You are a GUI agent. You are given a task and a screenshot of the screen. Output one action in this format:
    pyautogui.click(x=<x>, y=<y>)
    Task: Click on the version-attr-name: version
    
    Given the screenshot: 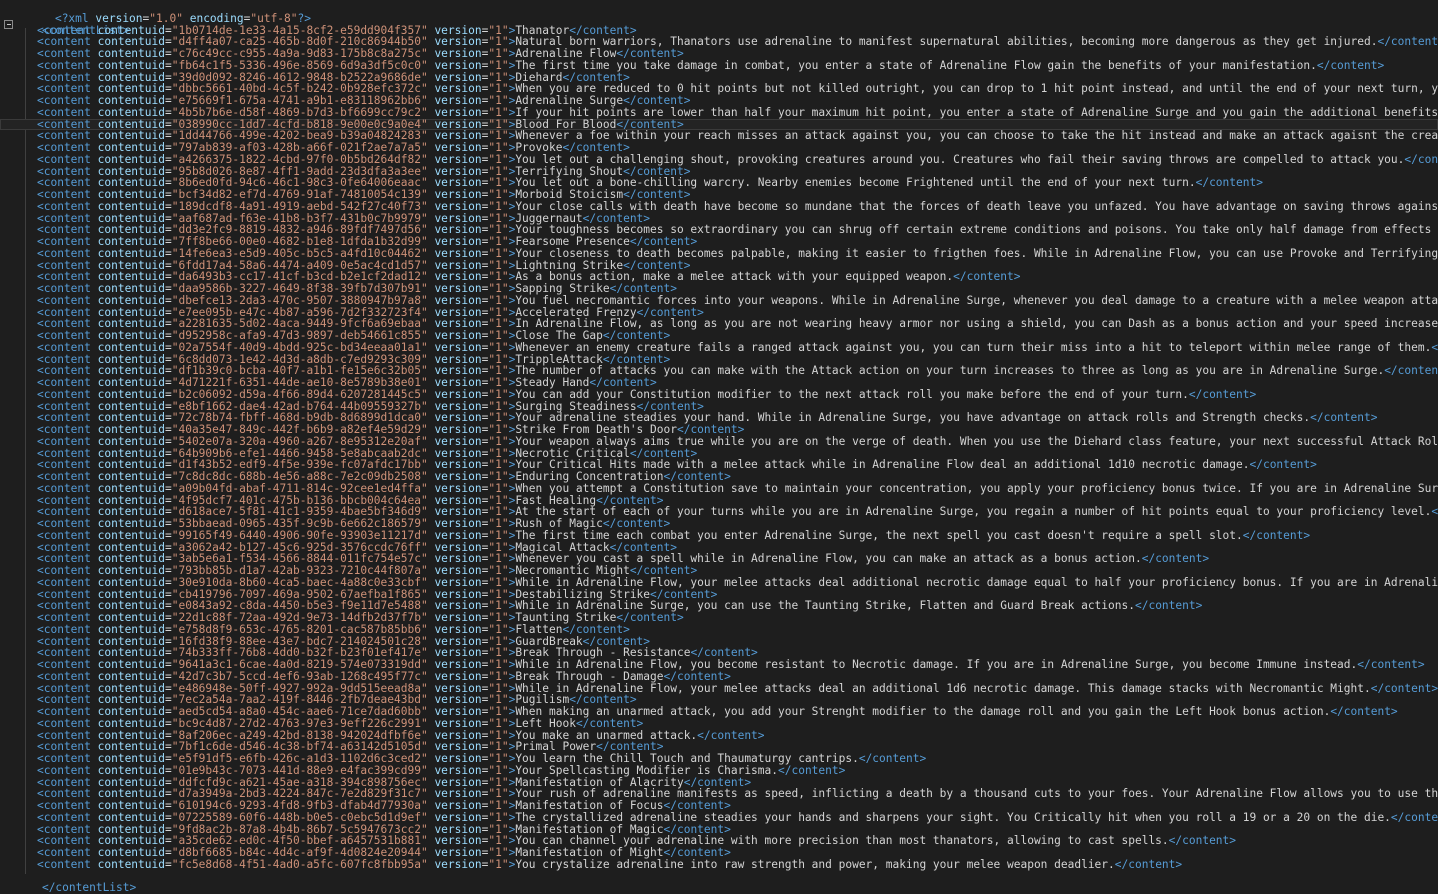 What is the action you would take?
    pyautogui.click(x=458, y=864)
    